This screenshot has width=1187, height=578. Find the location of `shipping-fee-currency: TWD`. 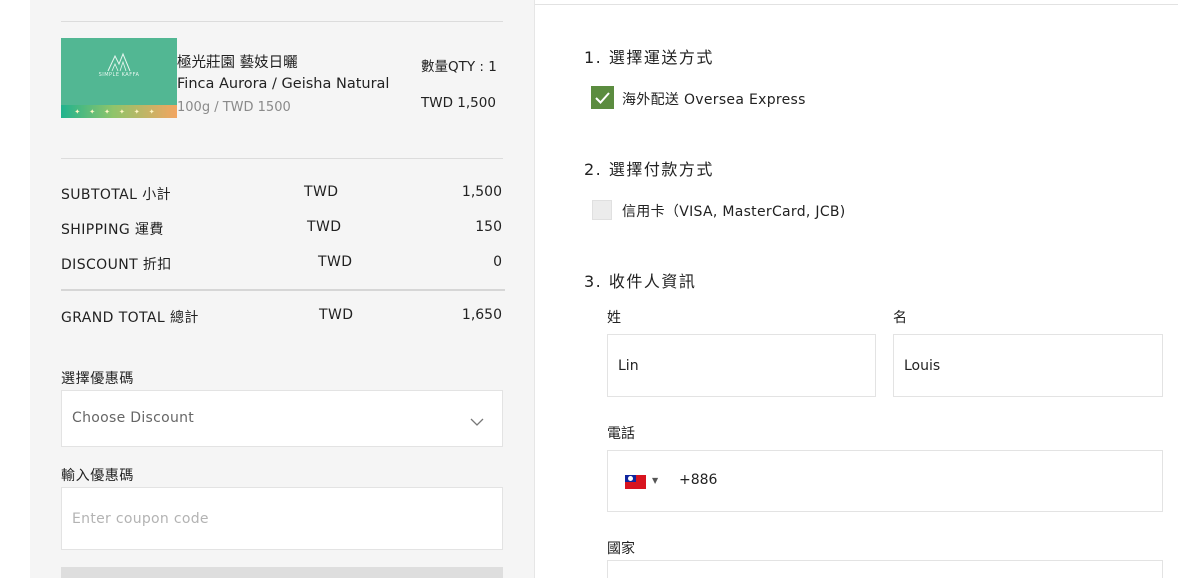

shipping-fee-currency: TWD is located at coordinates (324, 227).